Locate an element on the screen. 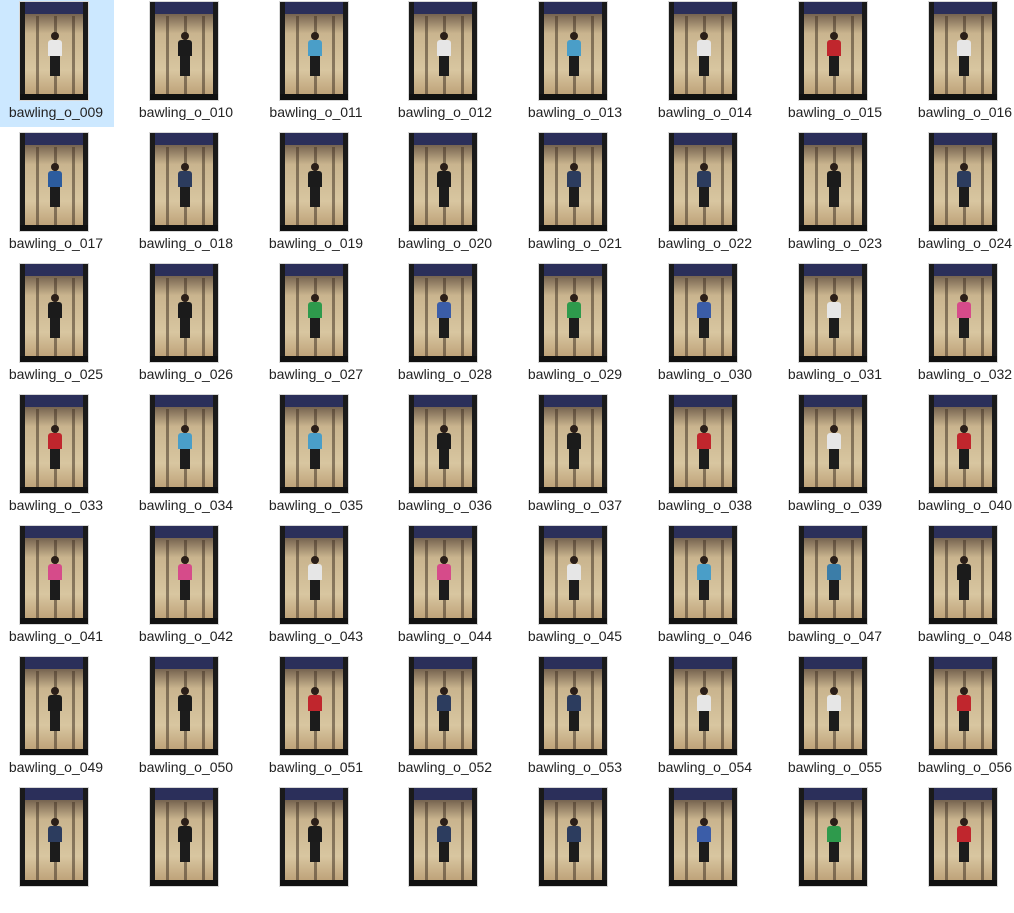 The image size is (1014, 913). file-item: bawling_o_046 is located at coordinates (705, 587).